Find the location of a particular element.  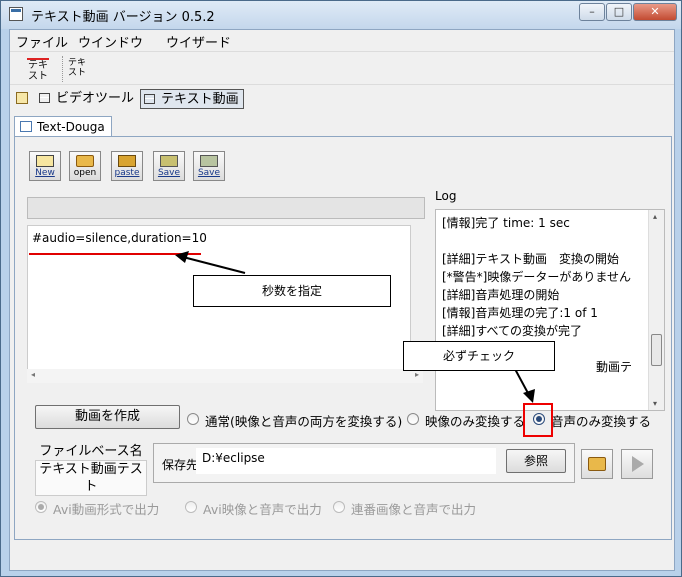

log-line: [情報]完了 time: 1 sec is located at coordinates (506, 223).